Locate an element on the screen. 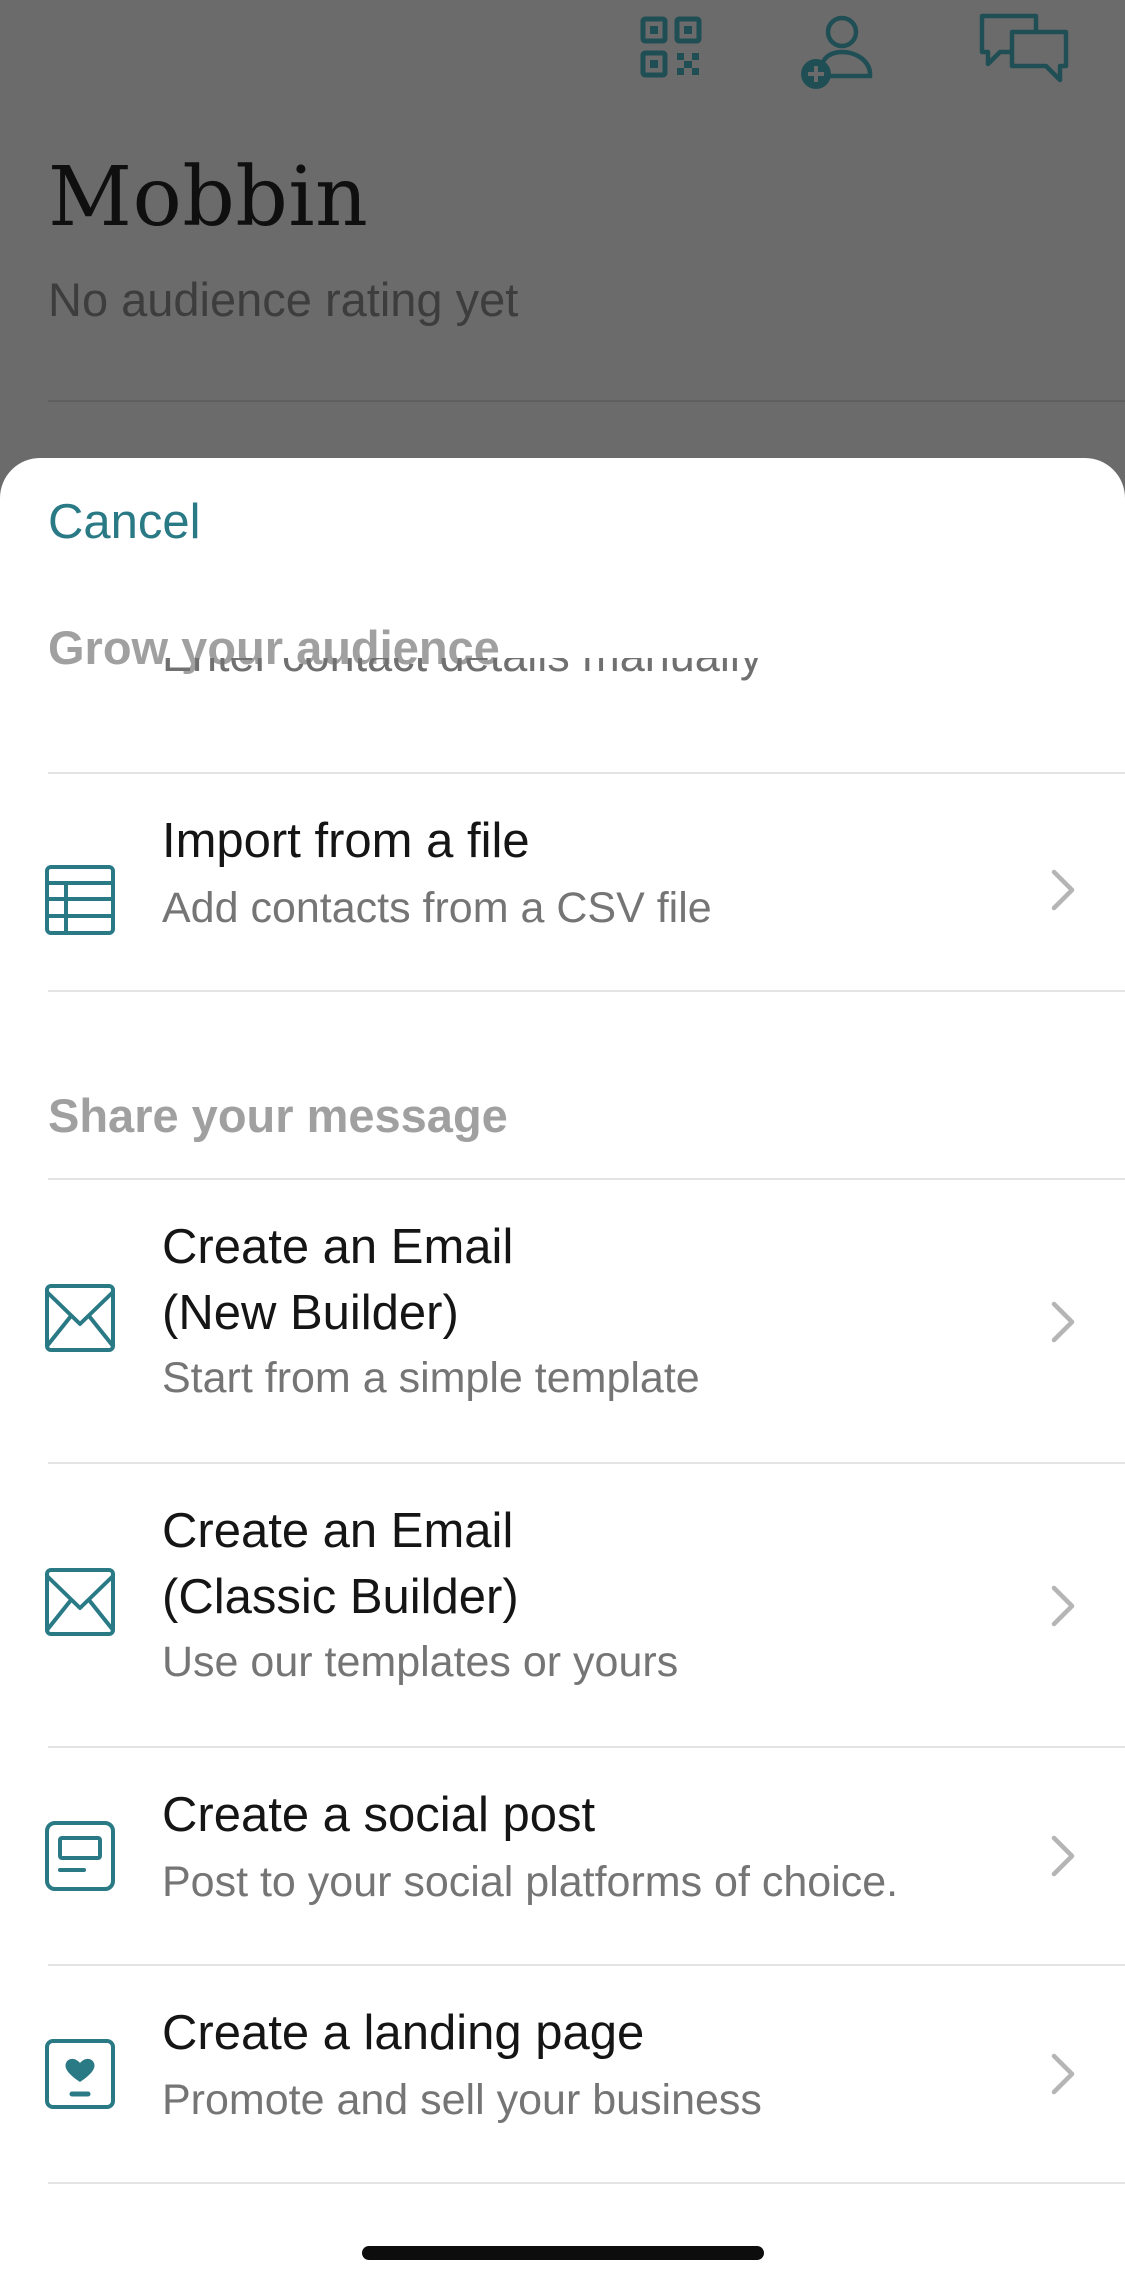 Image resolution: width=1125 pixels, height=2284 pixels. chat-icon is located at coordinates (1024, 48).